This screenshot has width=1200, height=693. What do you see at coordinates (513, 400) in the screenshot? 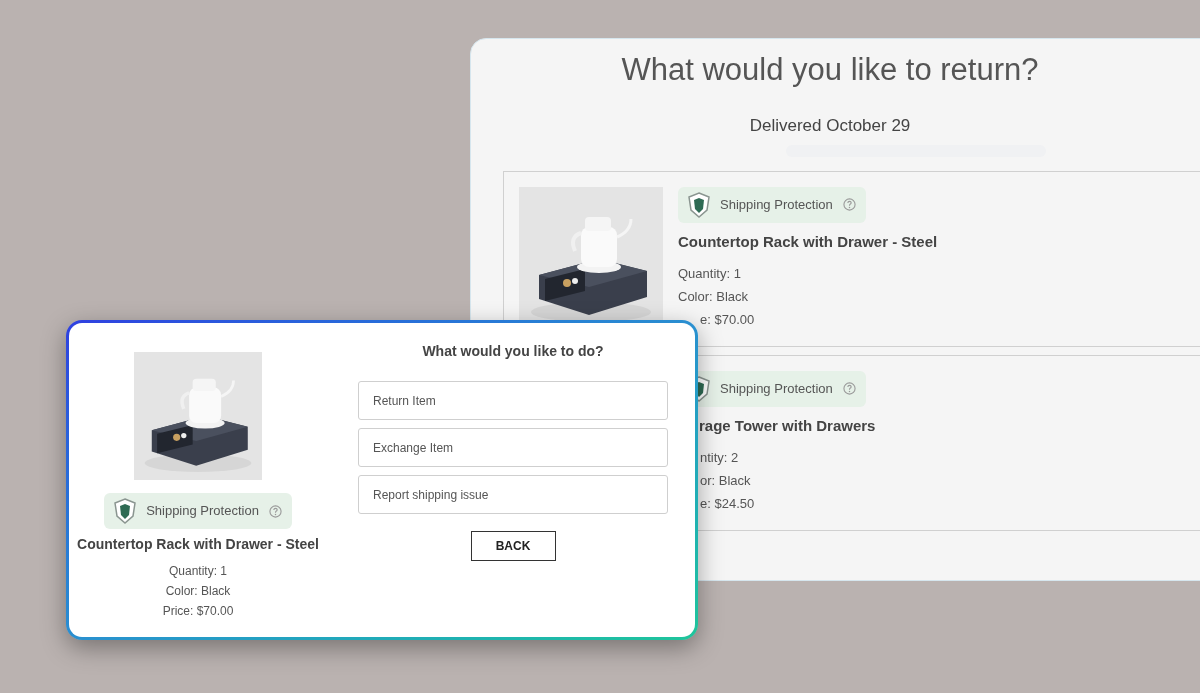
I see `option-button: Return Item` at bounding box center [513, 400].